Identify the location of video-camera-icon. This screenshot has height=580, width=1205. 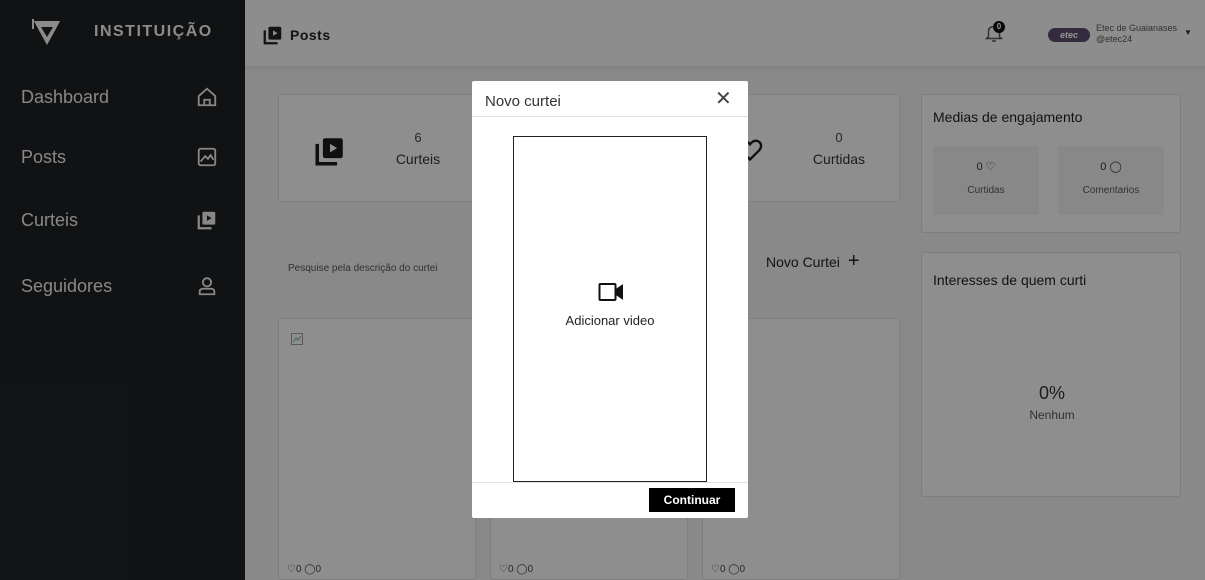
(610, 292).